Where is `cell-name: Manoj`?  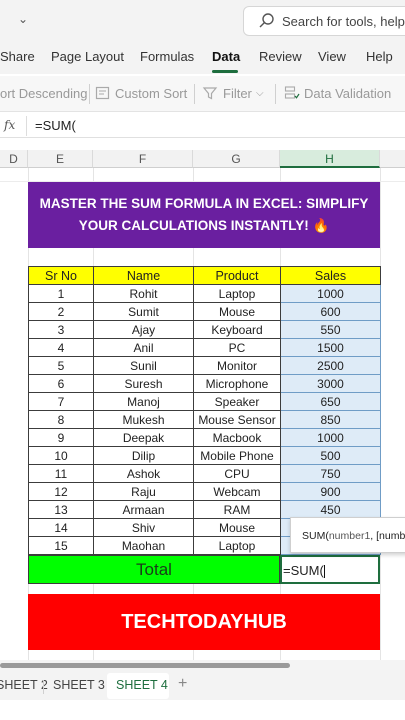
cell-name: Manoj is located at coordinates (143, 401).